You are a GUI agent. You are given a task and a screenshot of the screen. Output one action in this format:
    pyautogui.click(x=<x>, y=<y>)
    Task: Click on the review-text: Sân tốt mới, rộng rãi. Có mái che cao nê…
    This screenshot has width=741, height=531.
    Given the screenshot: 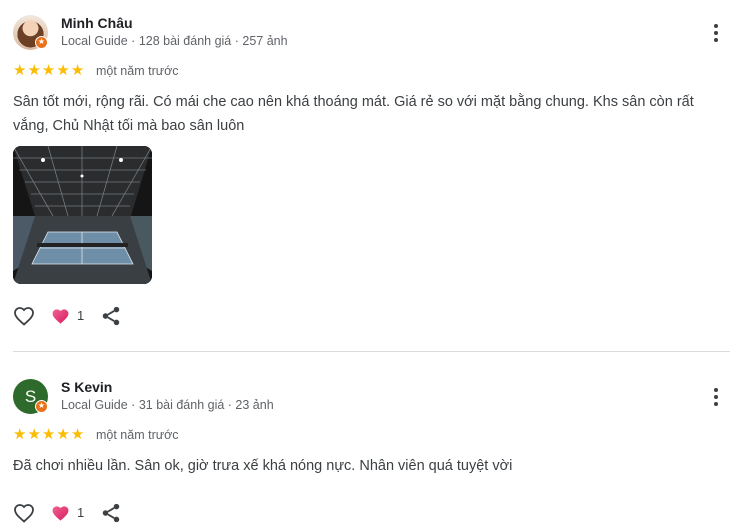 What is the action you would take?
    pyautogui.click(x=353, y=114)
    